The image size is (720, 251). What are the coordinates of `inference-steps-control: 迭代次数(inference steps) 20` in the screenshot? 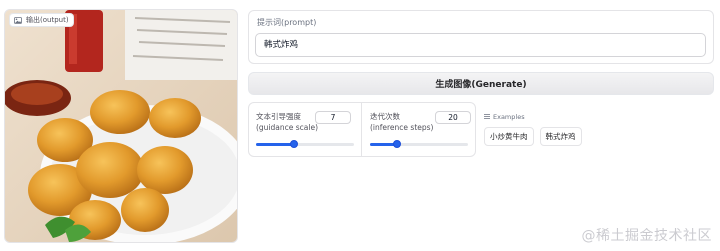 It's located at (419, 129).